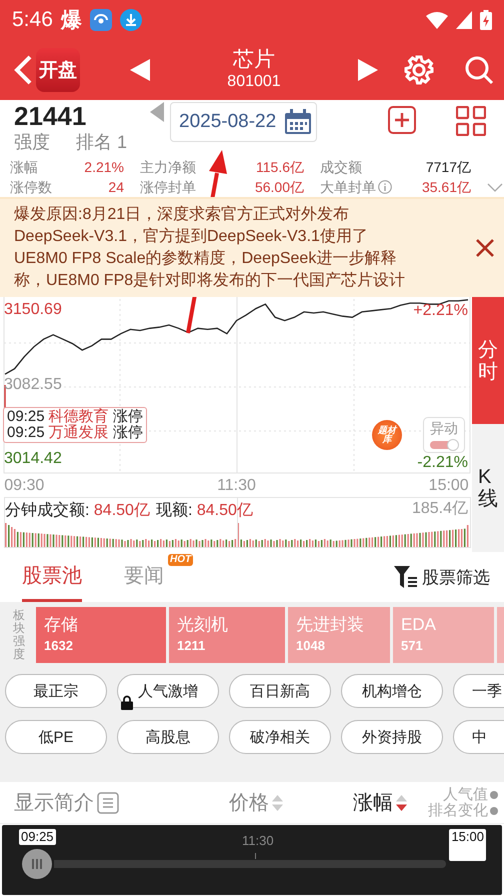 The height and width of the screenshot is (896, 504). What do you see at coordinates (464, 20) in the screenshot?
I see `signal-icon` at bounding box center [464, 20].